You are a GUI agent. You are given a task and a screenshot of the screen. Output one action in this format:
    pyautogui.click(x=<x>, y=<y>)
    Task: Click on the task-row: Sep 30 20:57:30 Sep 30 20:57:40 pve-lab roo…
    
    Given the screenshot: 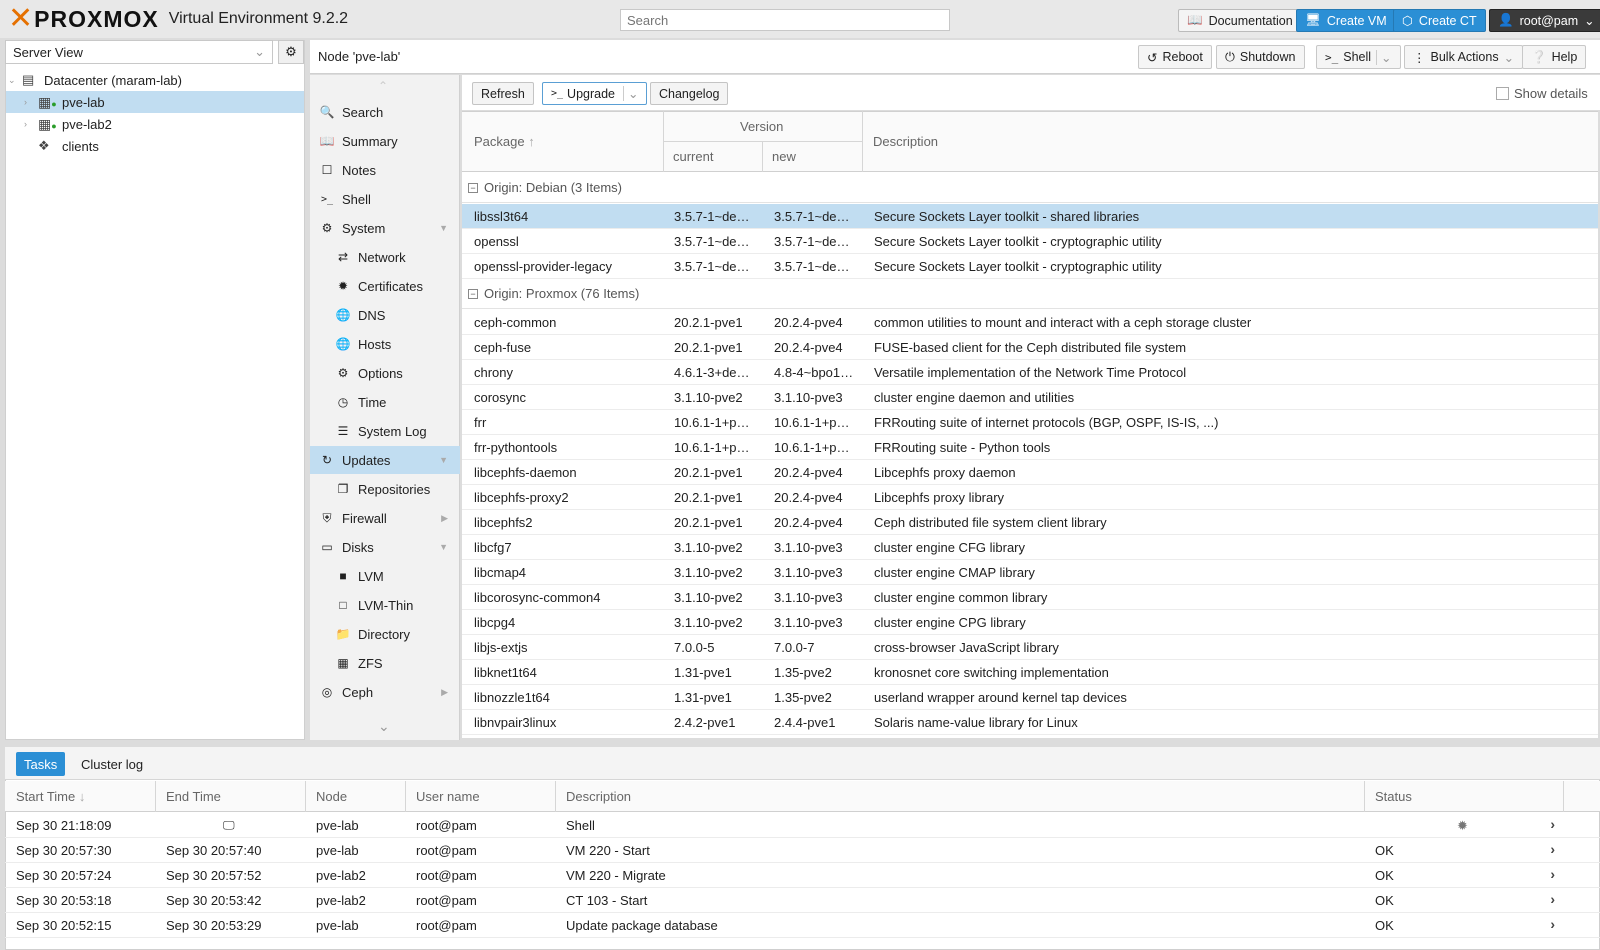 What is the action you would take?
    pyautogui.click(x=802, y=850)
    